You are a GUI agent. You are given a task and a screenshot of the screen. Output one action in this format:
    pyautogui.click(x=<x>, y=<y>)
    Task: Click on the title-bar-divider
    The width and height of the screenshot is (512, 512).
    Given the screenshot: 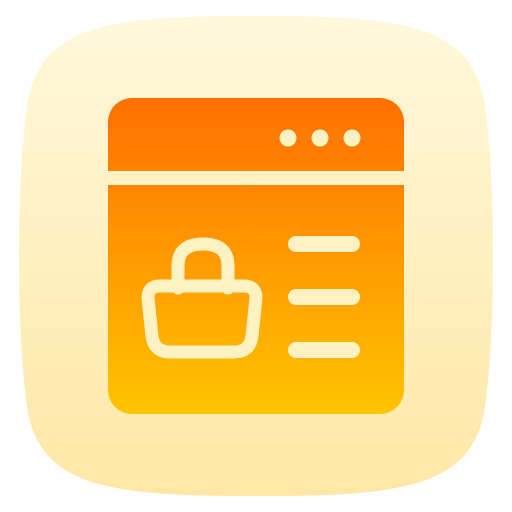 What is the action you would take?
    pyautogui.click(x=256, y=178)
    